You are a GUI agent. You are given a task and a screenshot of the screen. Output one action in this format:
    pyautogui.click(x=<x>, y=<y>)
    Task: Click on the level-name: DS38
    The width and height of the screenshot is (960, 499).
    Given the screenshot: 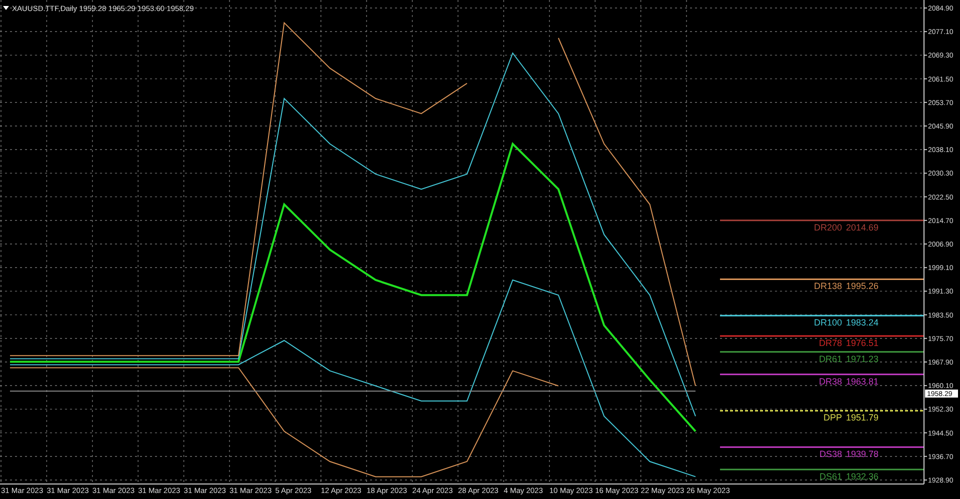 What is the action you would take?
    pyautogui.click(x=830, y=454)
    